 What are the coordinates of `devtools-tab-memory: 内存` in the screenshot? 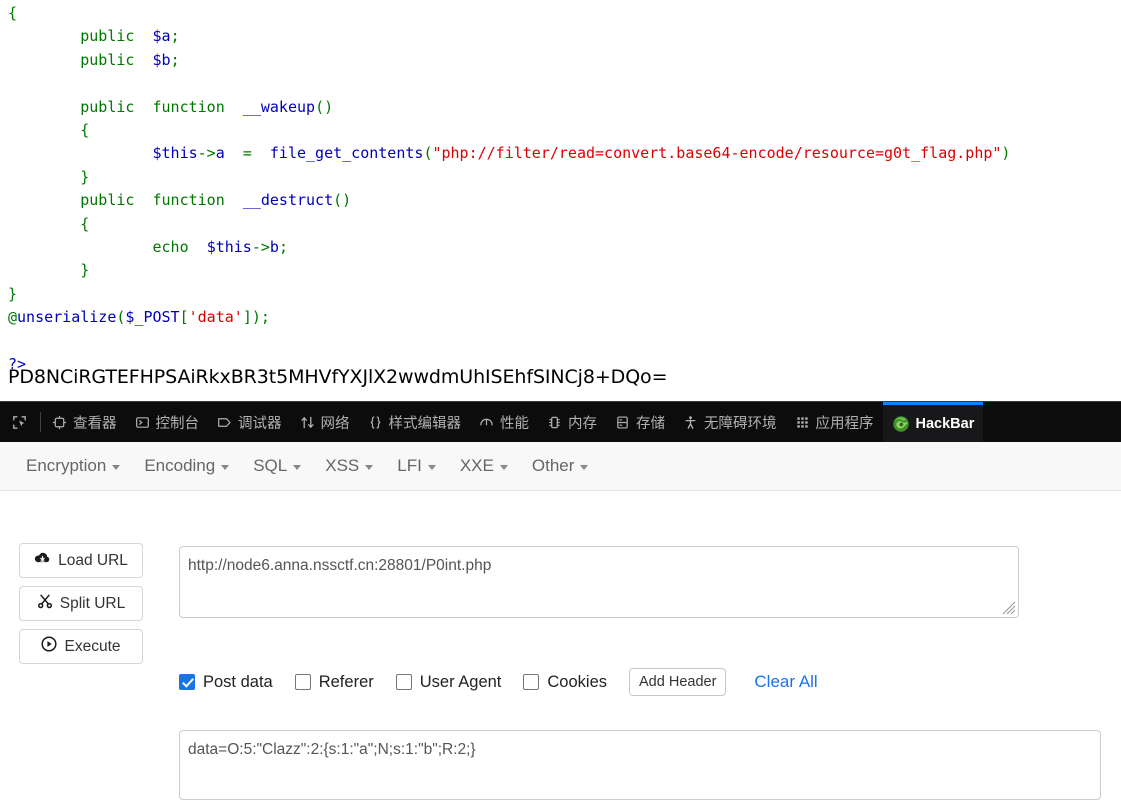 It's located at (572, 422).